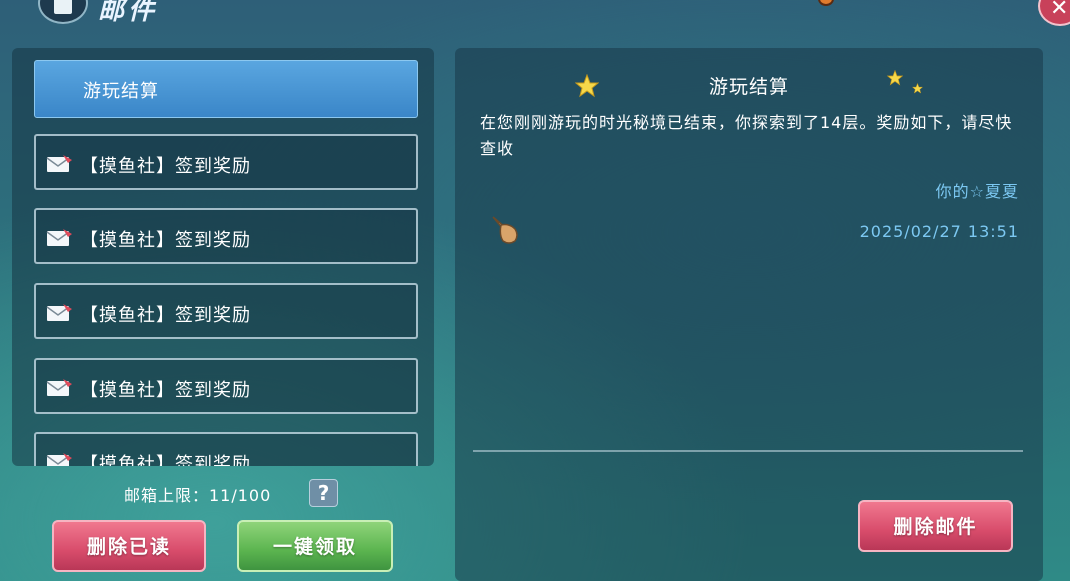 Image resolution: width=1070 pixels, height=581 pixels. I want to click on close-icon: ✕, so click(1059, 10).